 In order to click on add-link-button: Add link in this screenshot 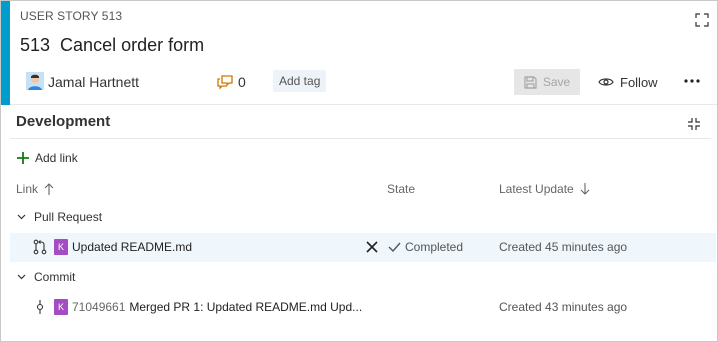, I will do `click(47, 158)`.